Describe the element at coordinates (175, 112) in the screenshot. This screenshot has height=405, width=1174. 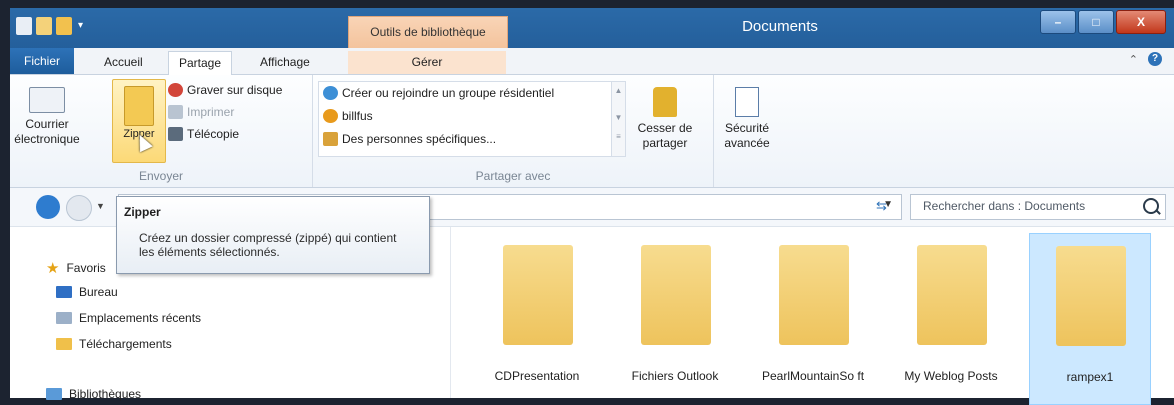
I see `printer-icon` at that location.